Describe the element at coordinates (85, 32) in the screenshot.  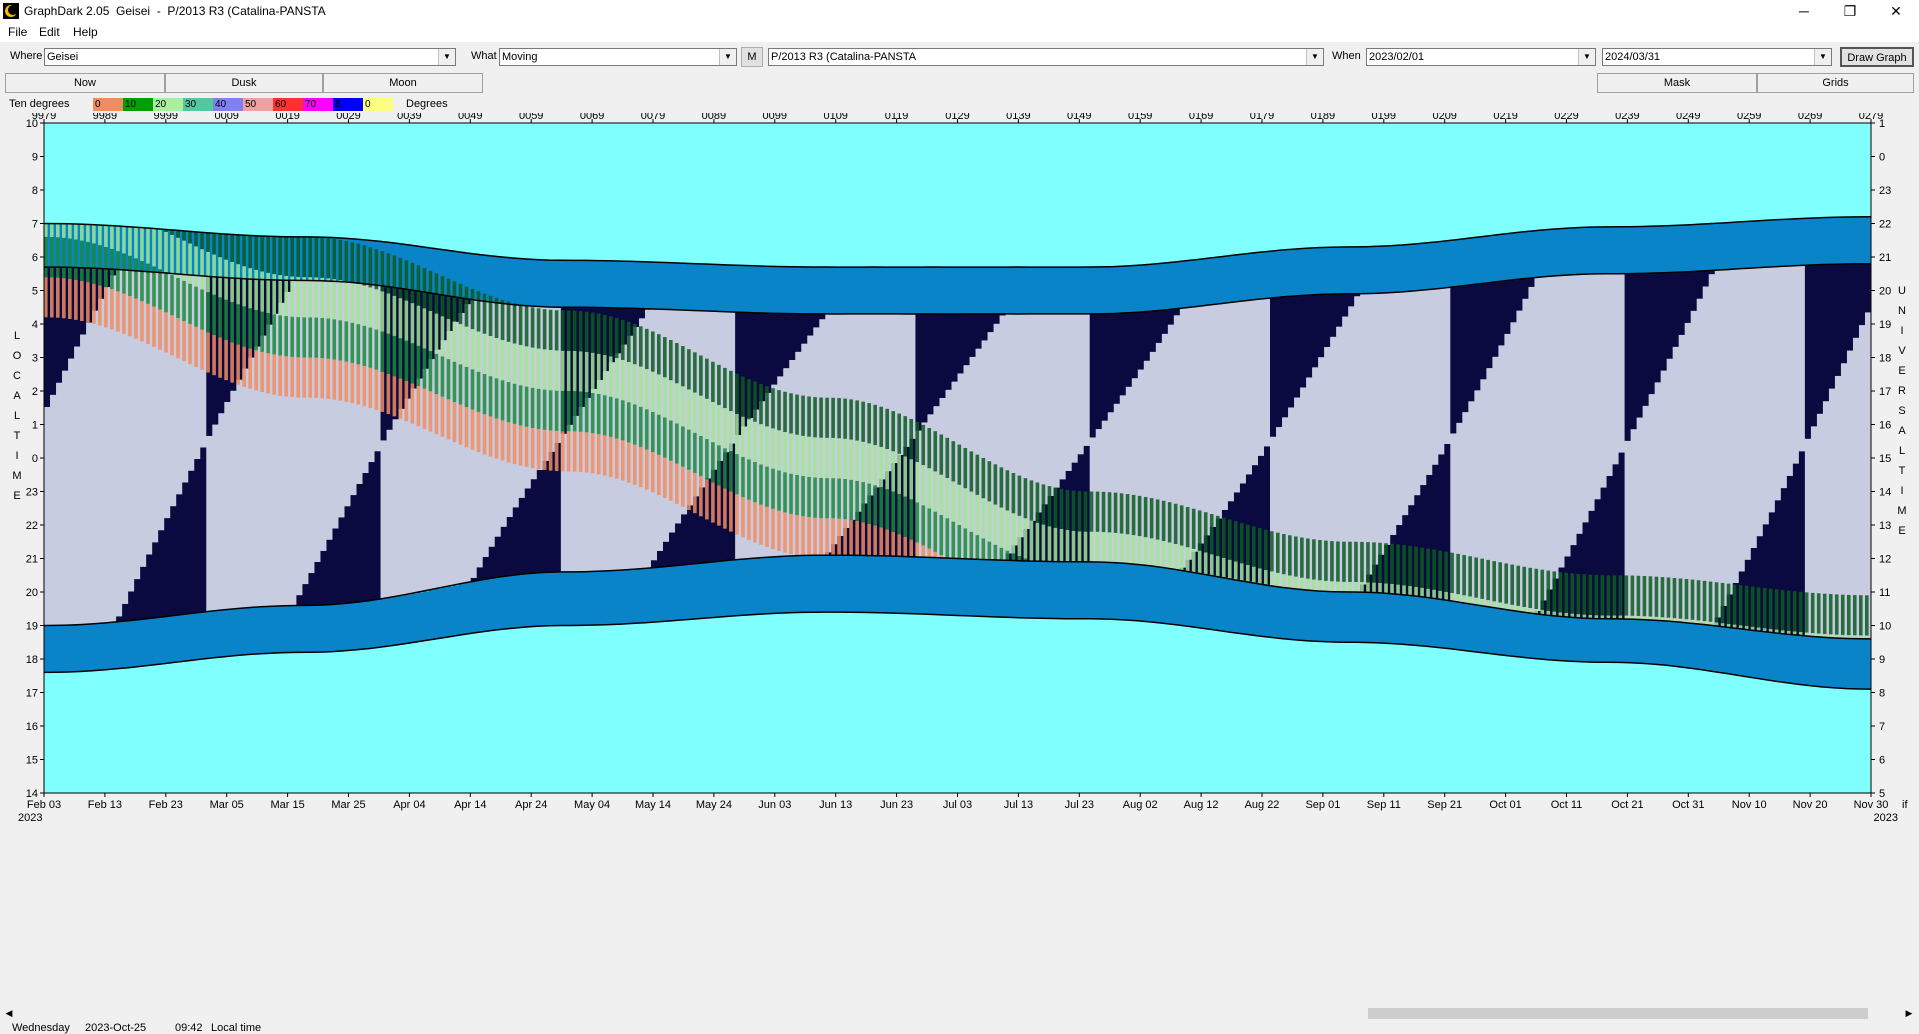
I see `menu-help: Help` at that location.